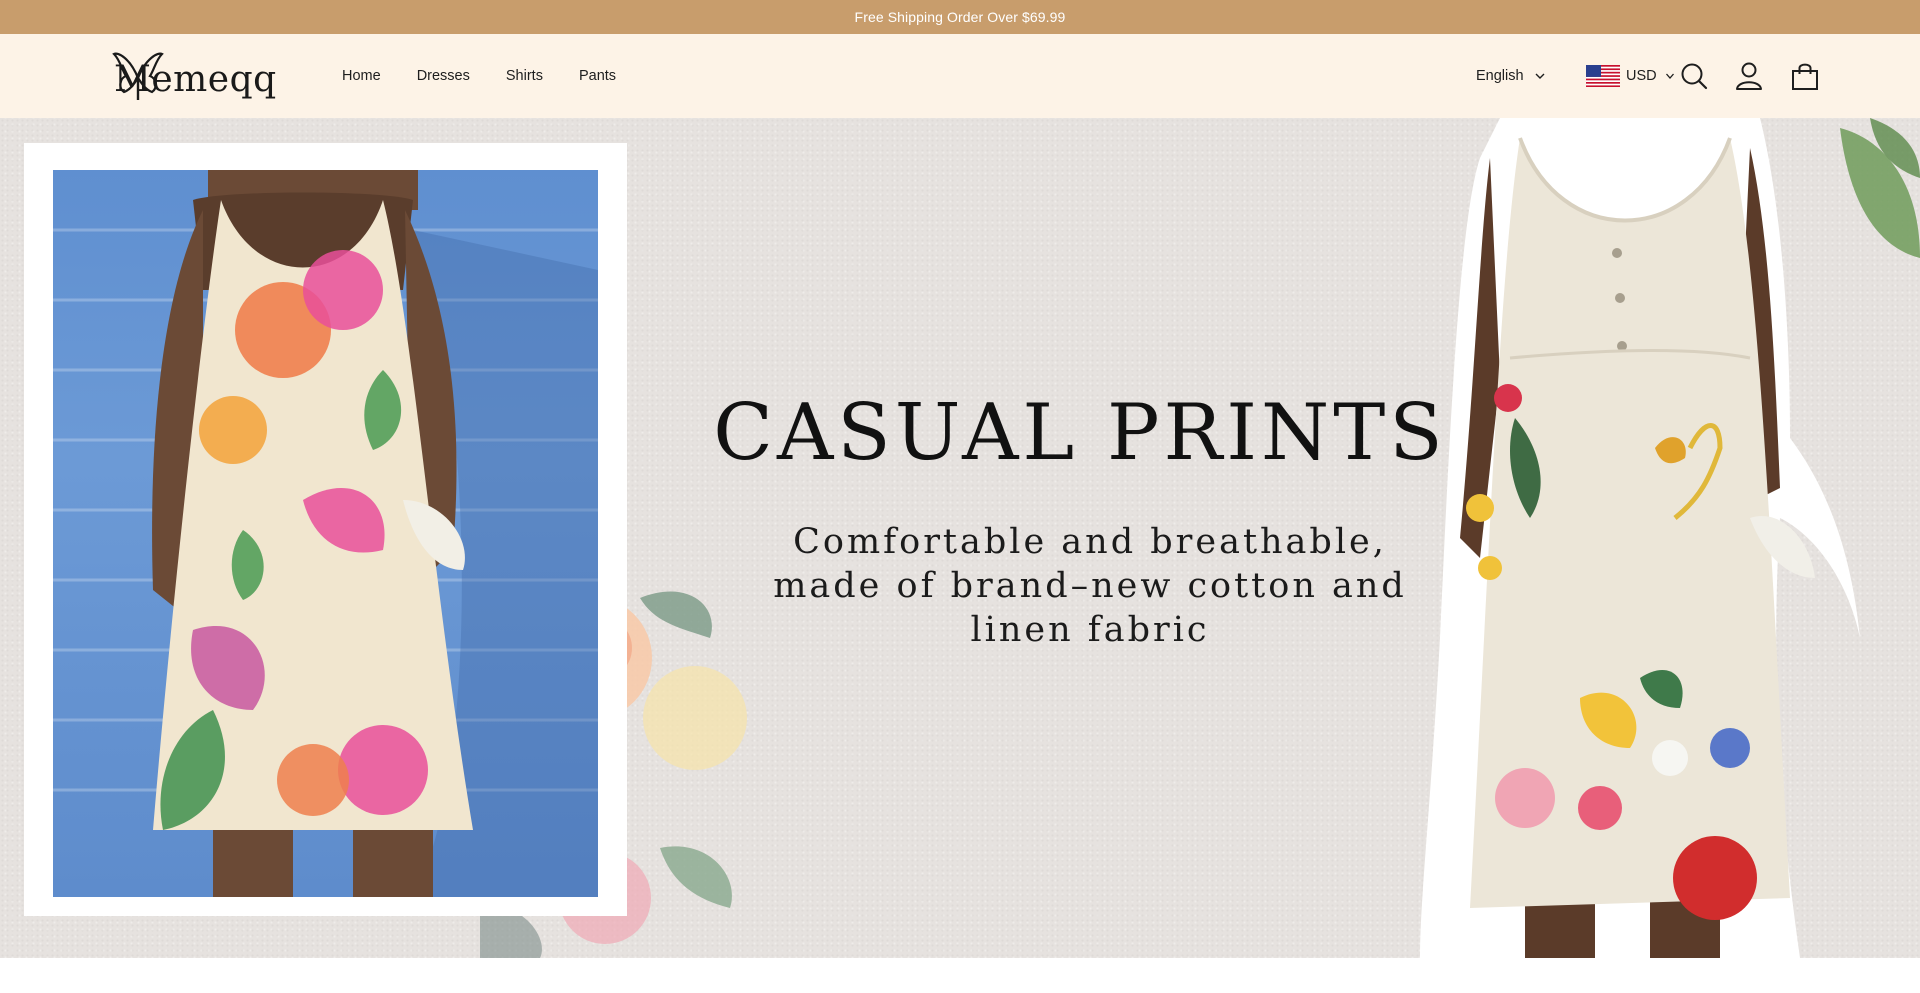 The height and width of the screenshot is (993, 1920). What do you see at coordinates (597, 76) in the screenshot?
I see `nav-pants: Pants` at bounding box center [597, 76].